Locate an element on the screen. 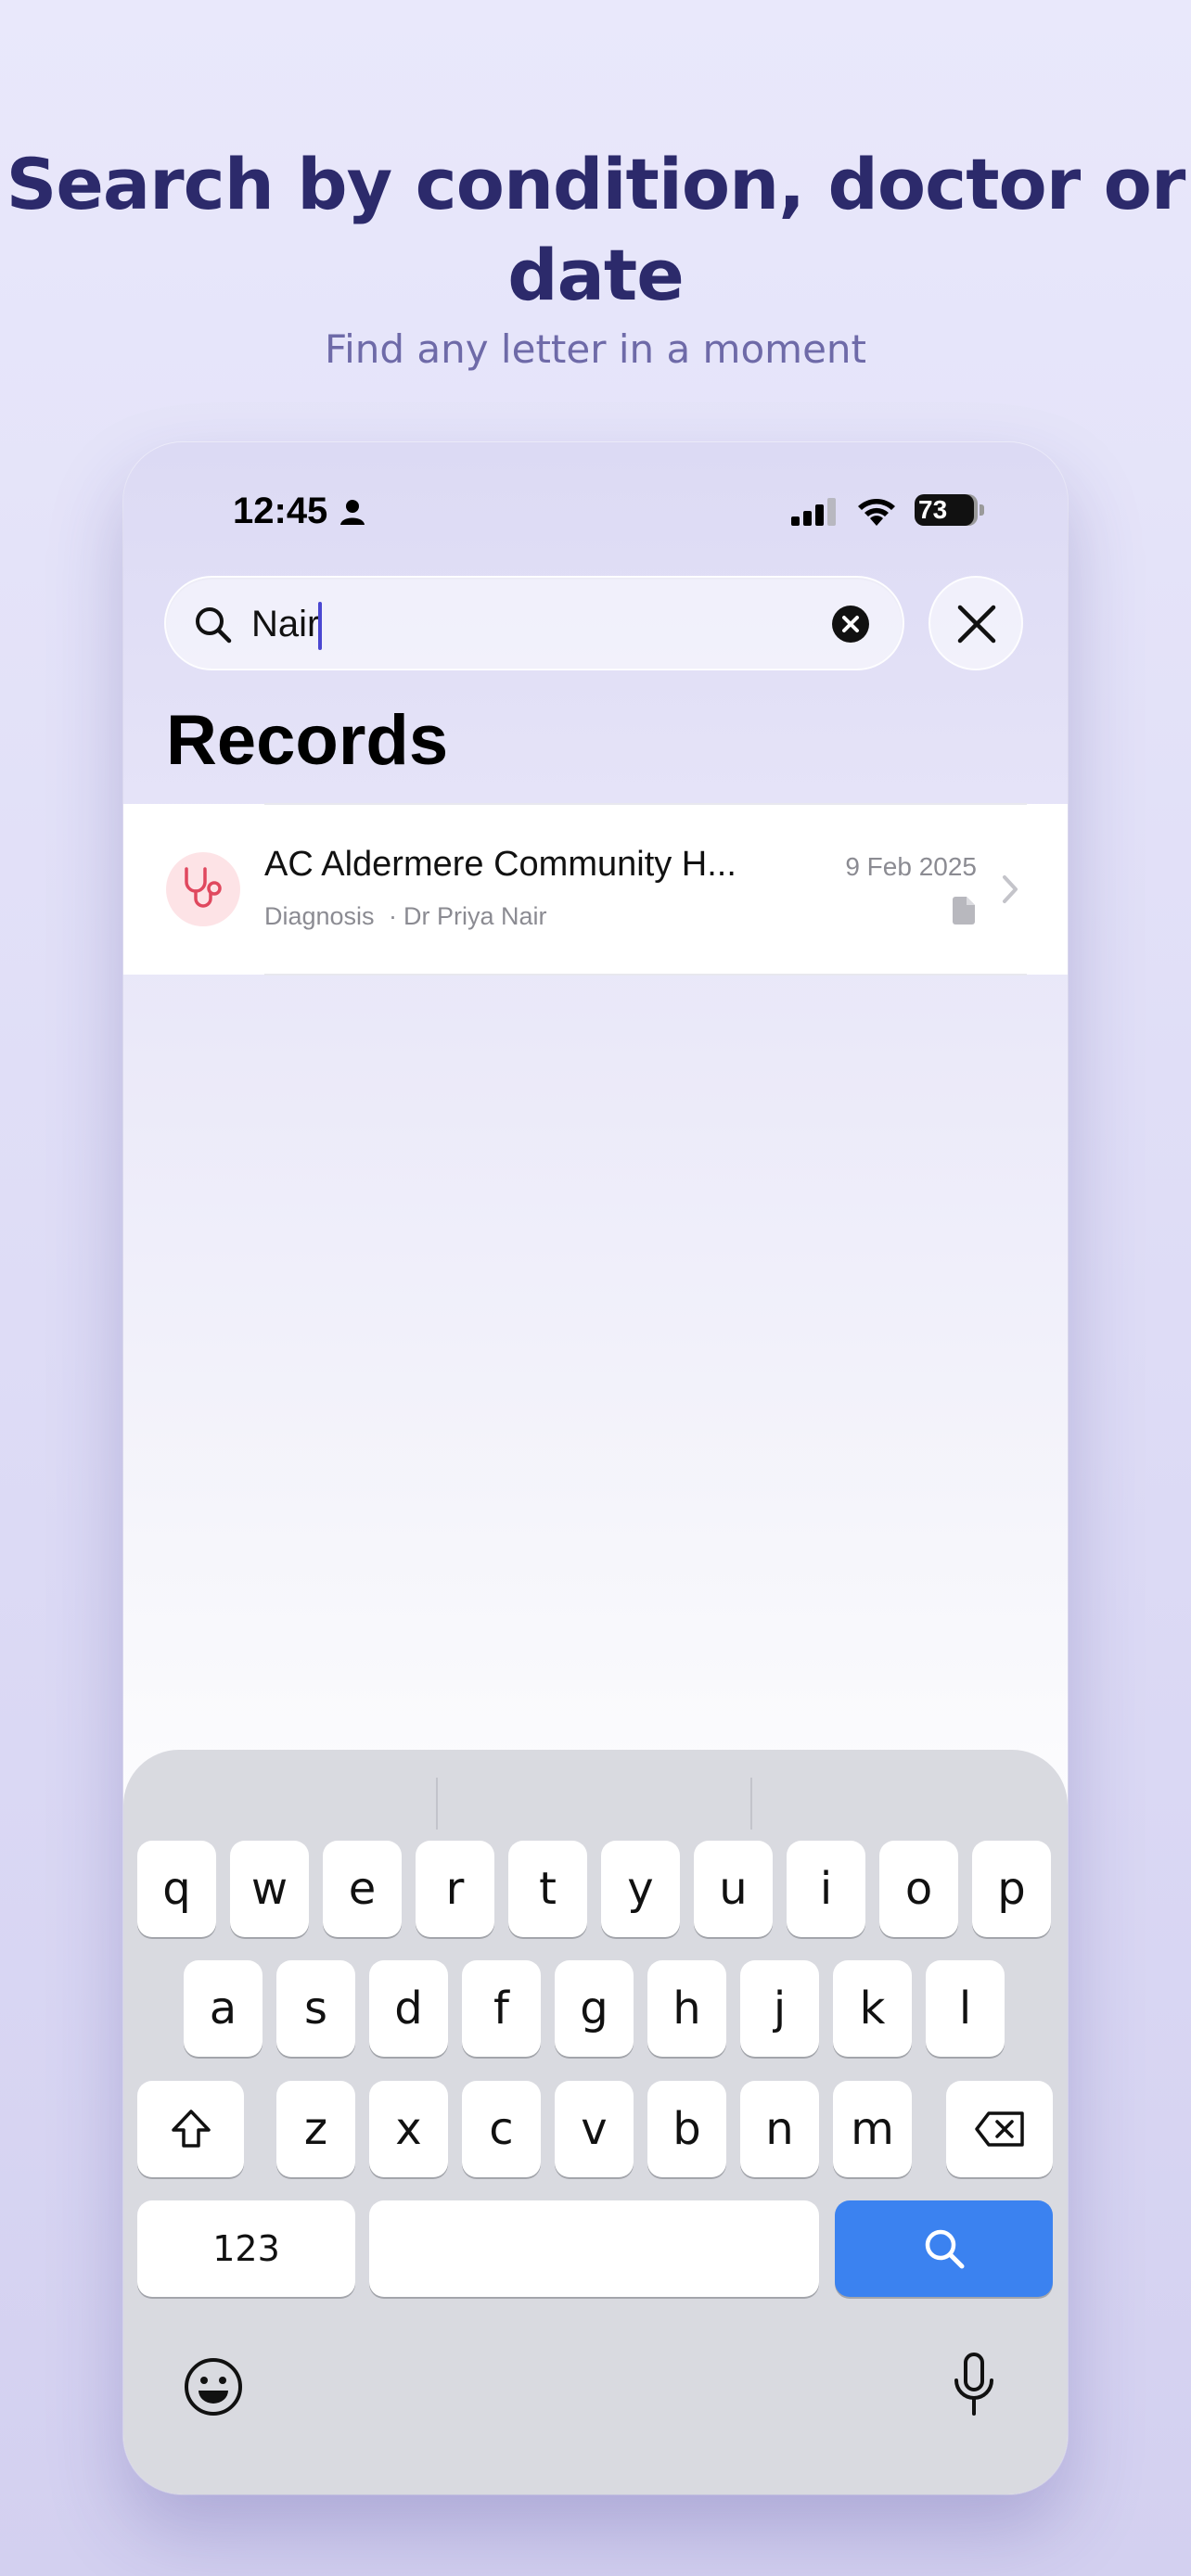 This screenshot has height=2576, width=1191. key-m: m is located at coordinates (872, 2129).